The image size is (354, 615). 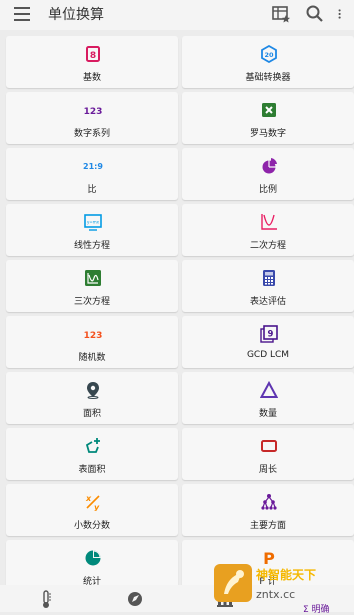 What do you see at coordinates (269, 278) in the screenshot?
I see `calculator-icon` at bounding box center [269, 278].